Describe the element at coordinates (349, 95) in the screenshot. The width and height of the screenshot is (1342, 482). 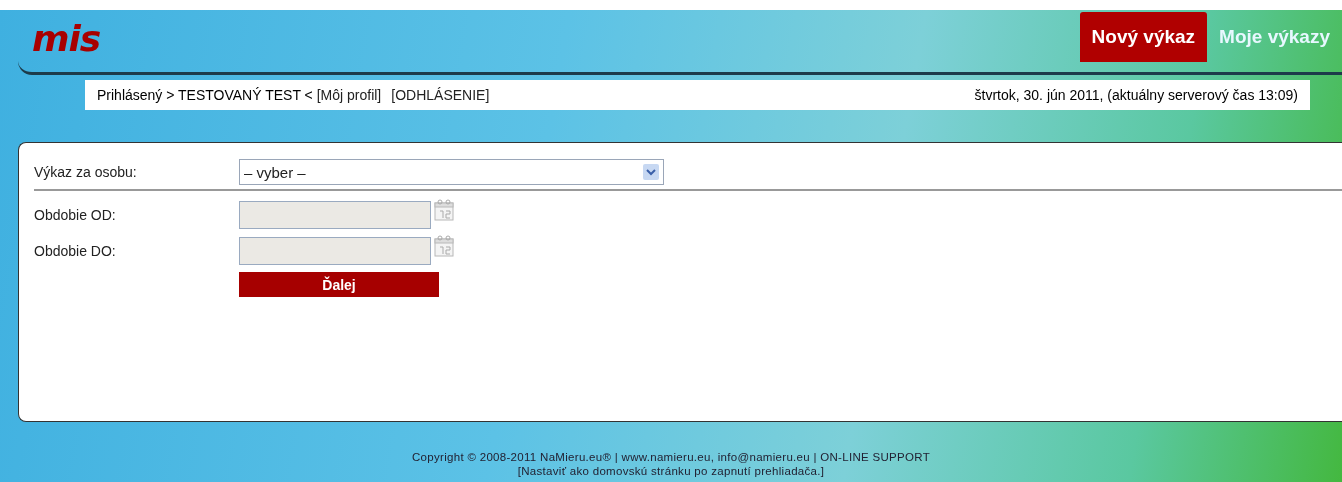
I see `profile-link: [Môj profil]` at that location.